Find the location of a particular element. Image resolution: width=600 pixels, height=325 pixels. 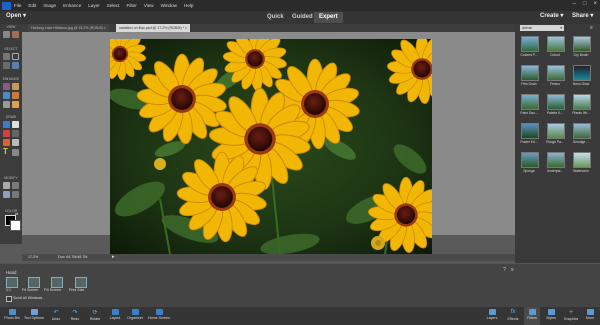

menu-enhance: Enhance is located at coordinates (72, 5).